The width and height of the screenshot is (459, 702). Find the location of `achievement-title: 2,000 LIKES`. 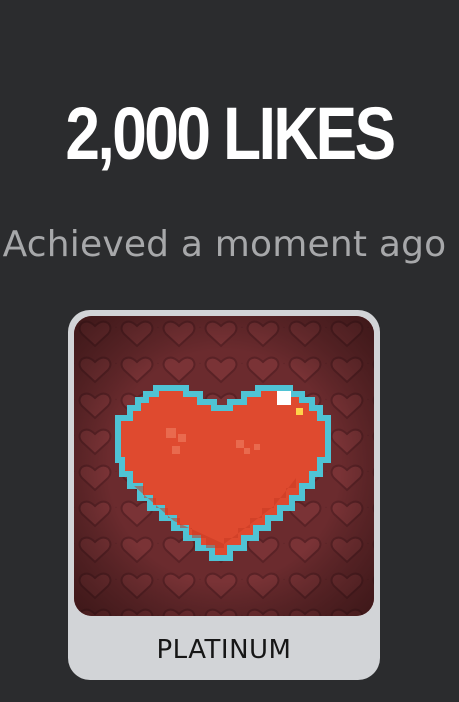

achievement-title: 2,000 LIKES is located at coordinates (230, 133).